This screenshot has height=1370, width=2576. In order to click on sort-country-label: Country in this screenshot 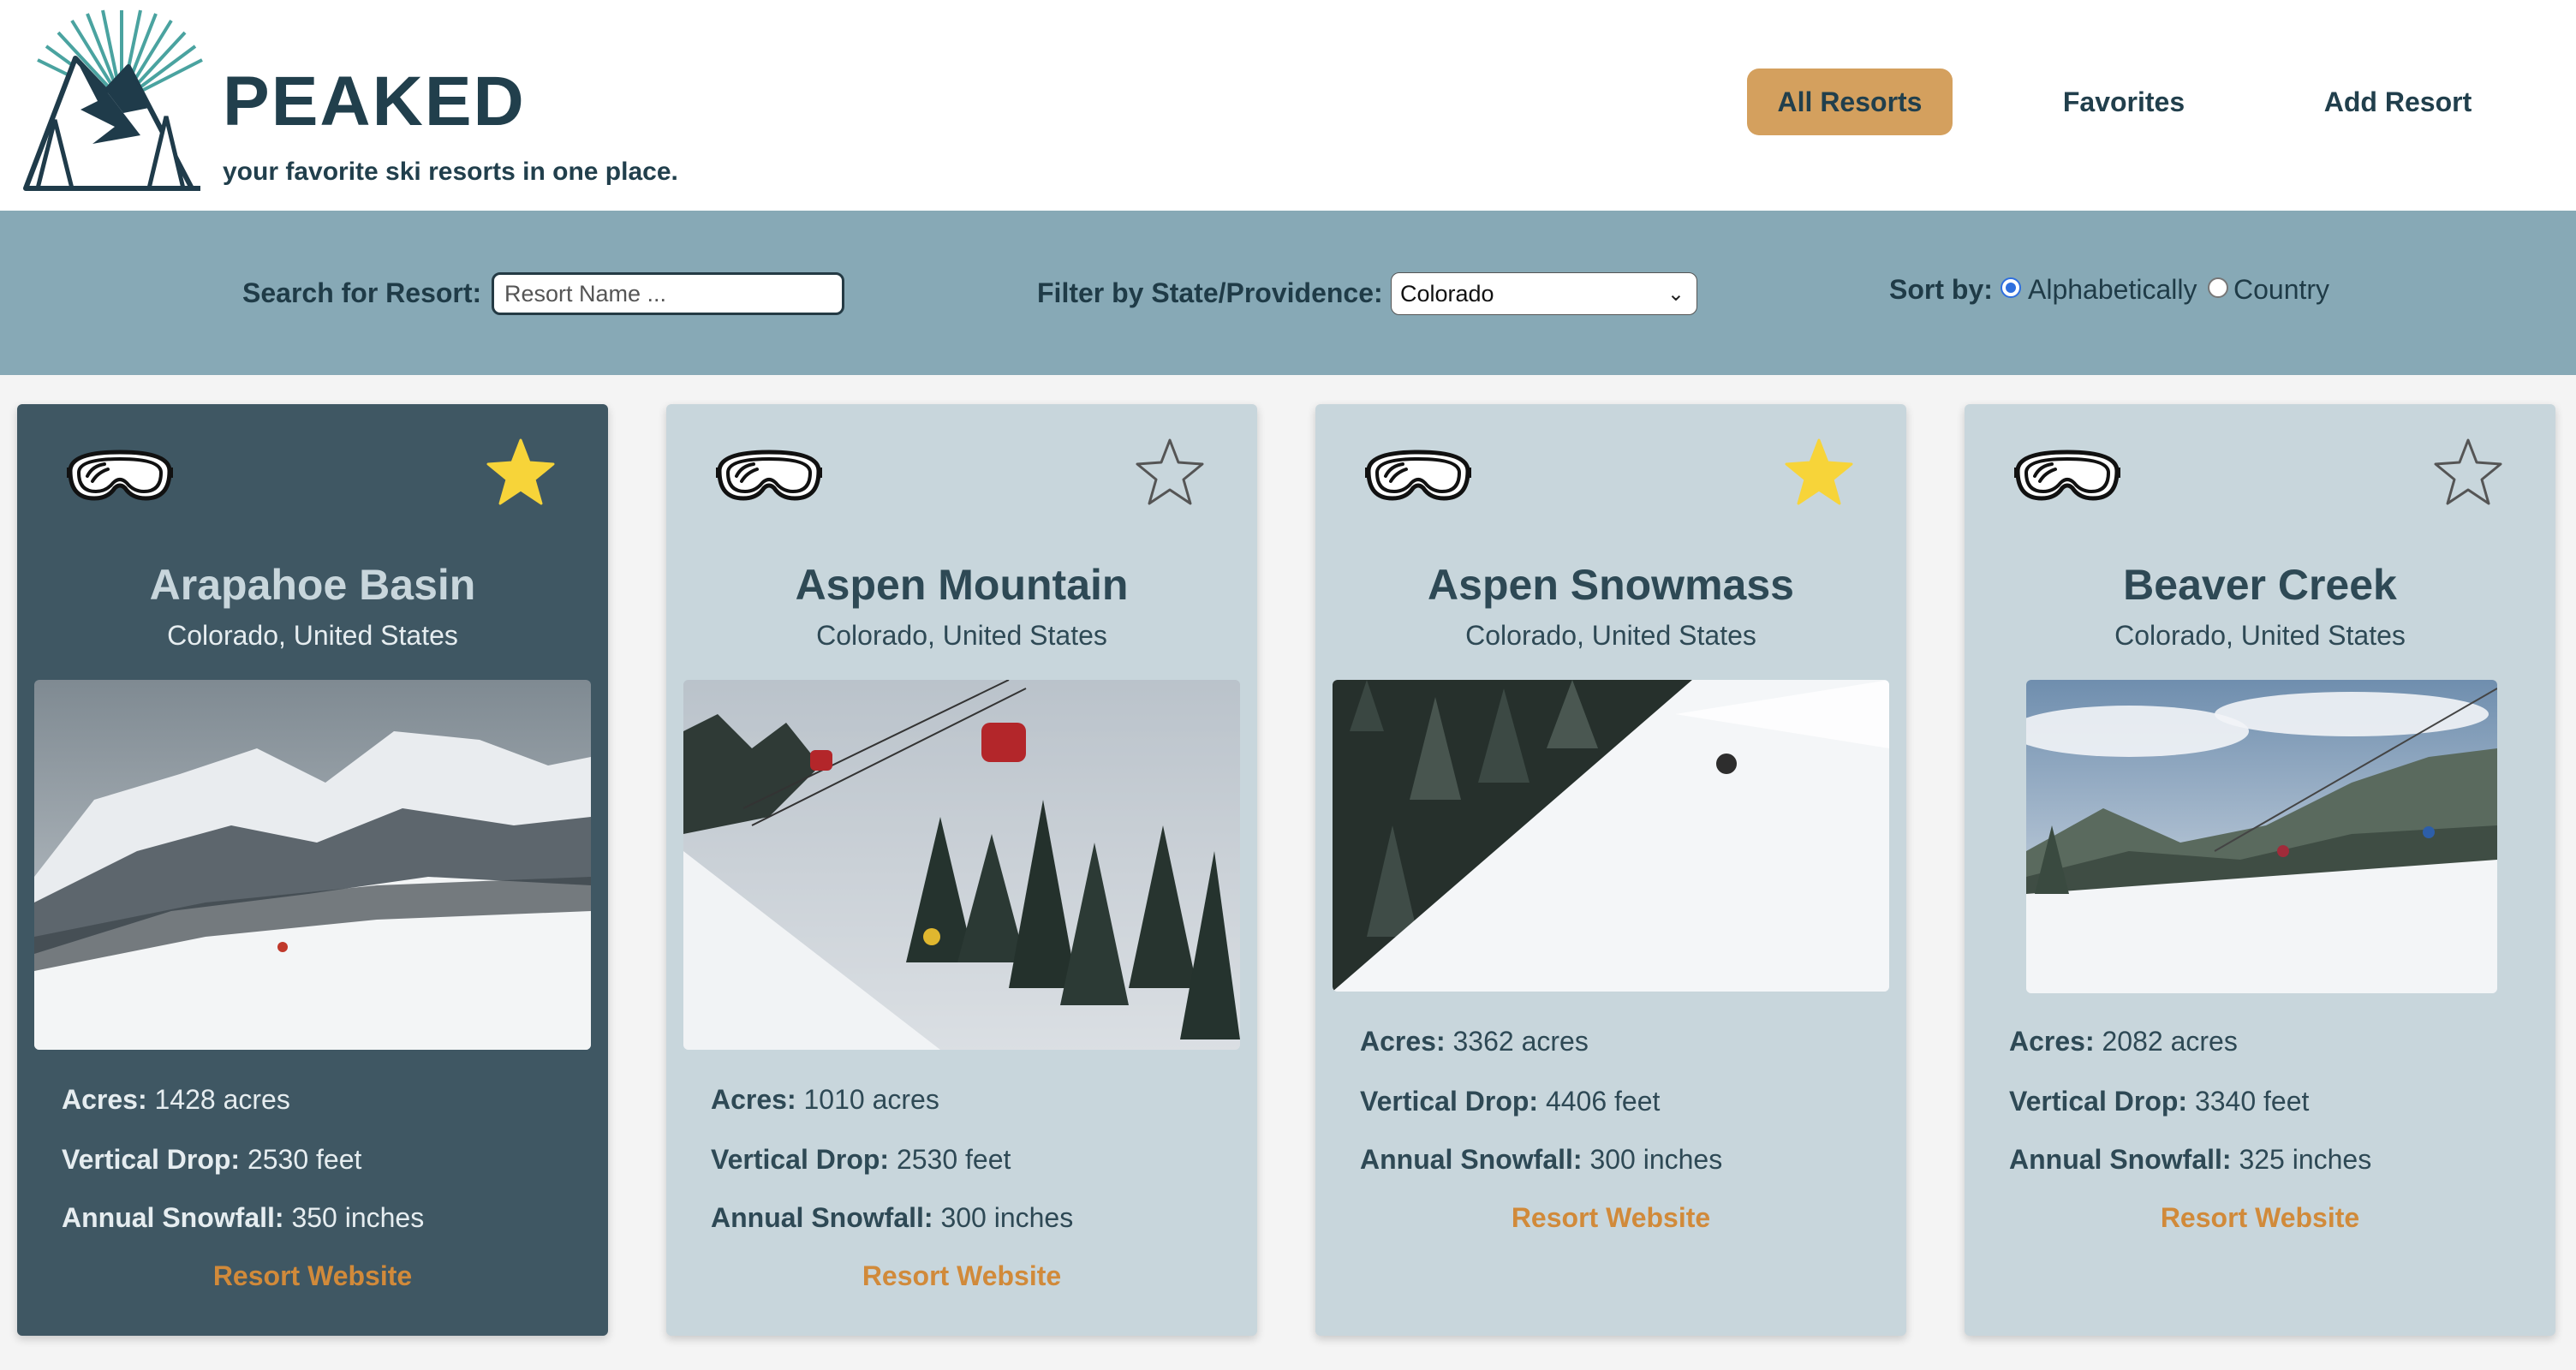, I will do `click(2281, 290)`.